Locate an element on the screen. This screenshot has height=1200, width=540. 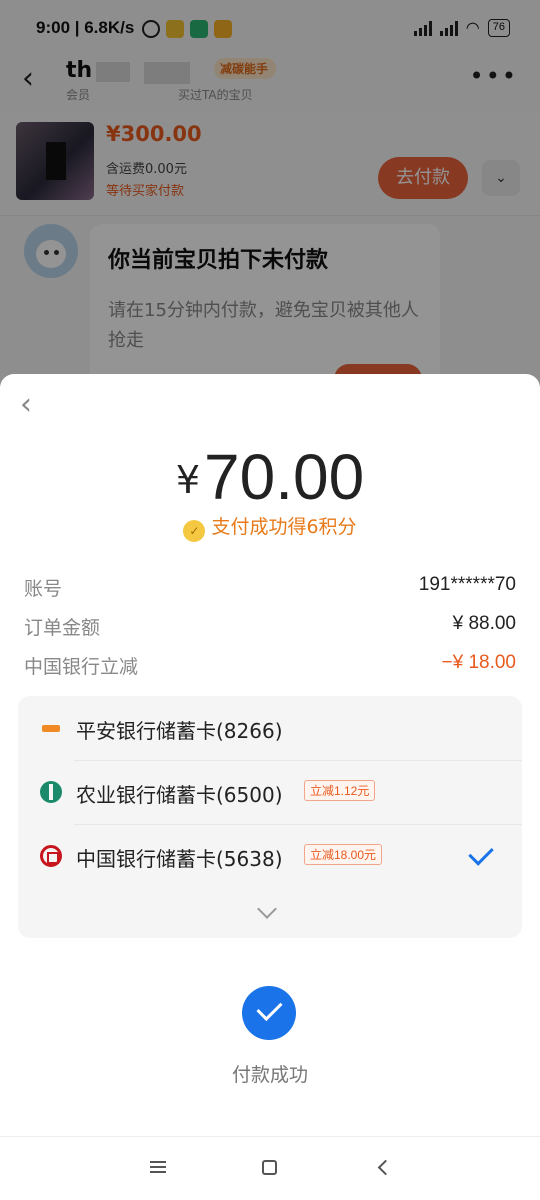
order-amount-row: 订单金额 ¥ 88.00 is located at coordinates (270, 628).